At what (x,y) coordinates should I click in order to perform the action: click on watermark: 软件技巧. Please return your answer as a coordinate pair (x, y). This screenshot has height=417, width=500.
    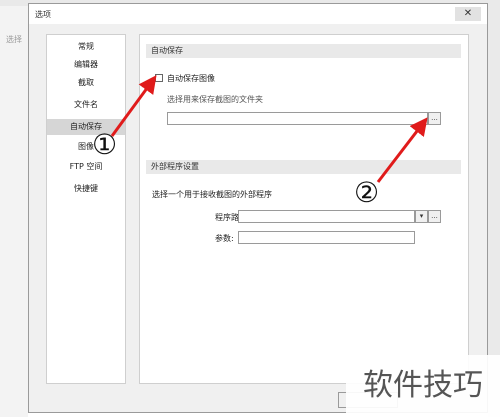
    Looking at the image, I should click on (423, 386).